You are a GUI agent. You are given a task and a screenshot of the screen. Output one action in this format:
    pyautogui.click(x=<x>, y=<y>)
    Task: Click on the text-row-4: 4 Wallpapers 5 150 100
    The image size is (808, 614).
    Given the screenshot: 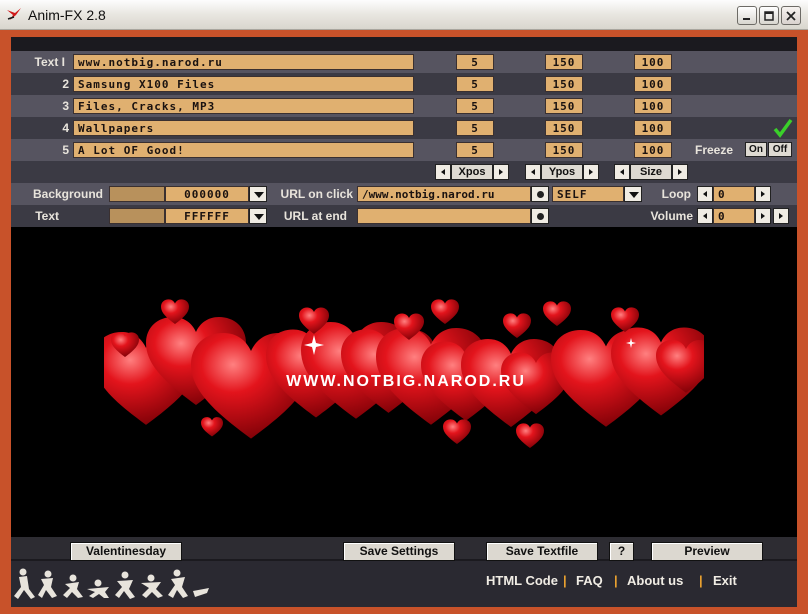 What is the action you would take?
    pyautogui.click(x=404, y=128)
    